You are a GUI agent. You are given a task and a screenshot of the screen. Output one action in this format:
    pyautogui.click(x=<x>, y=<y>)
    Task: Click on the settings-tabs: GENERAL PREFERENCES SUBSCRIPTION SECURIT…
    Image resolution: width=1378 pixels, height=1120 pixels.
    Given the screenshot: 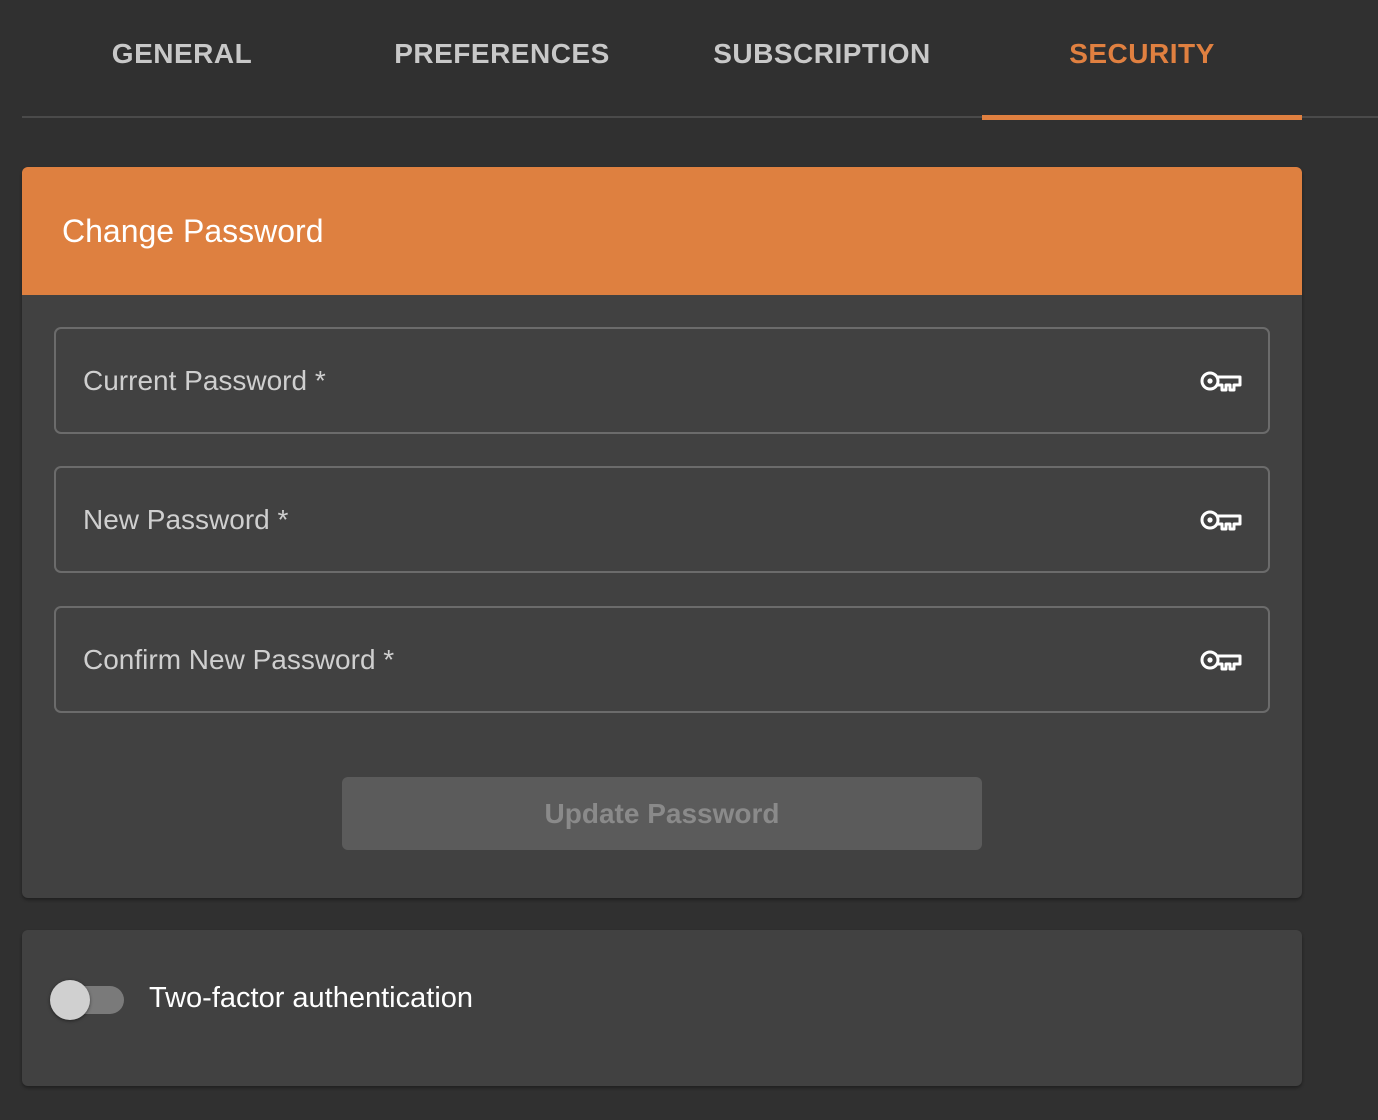 What is the action you would take?
    pyautogui.click(x=700, y=60)
    